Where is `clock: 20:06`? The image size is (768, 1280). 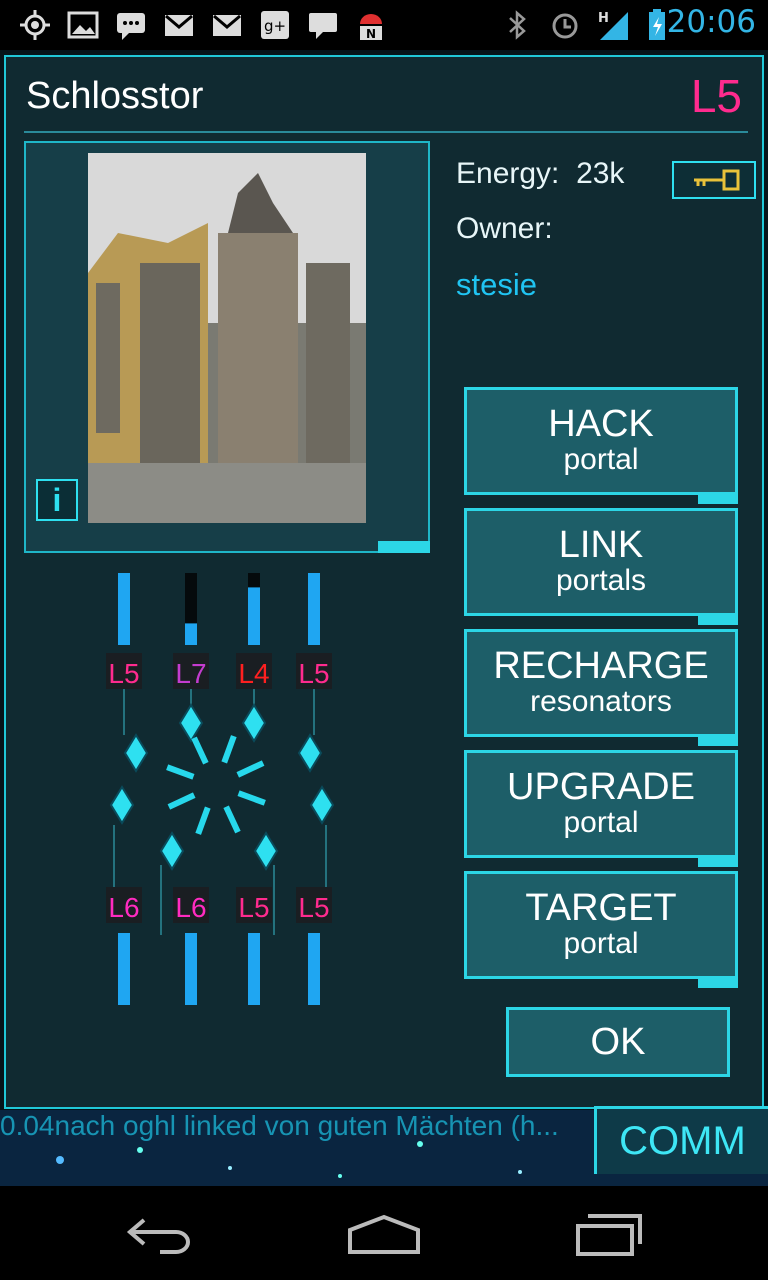
clock: 20:06 is located at coordinates (711, 22).